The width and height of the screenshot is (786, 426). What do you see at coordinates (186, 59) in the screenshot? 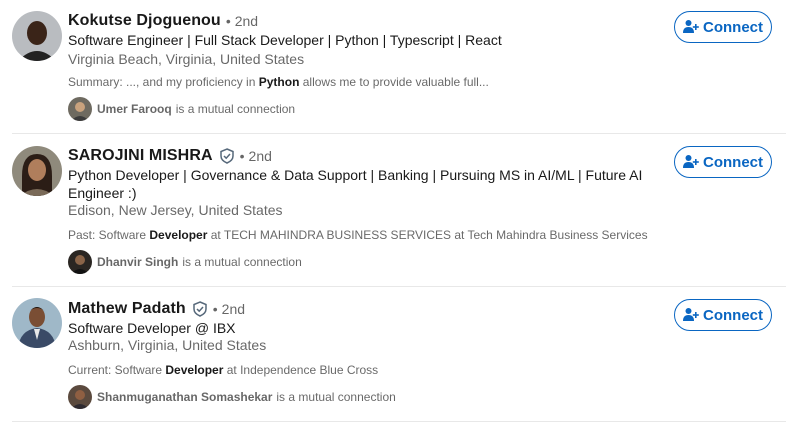
I see `profile-location: Virginia Beach, Virginia, United States` at bounding box center [186, 59].